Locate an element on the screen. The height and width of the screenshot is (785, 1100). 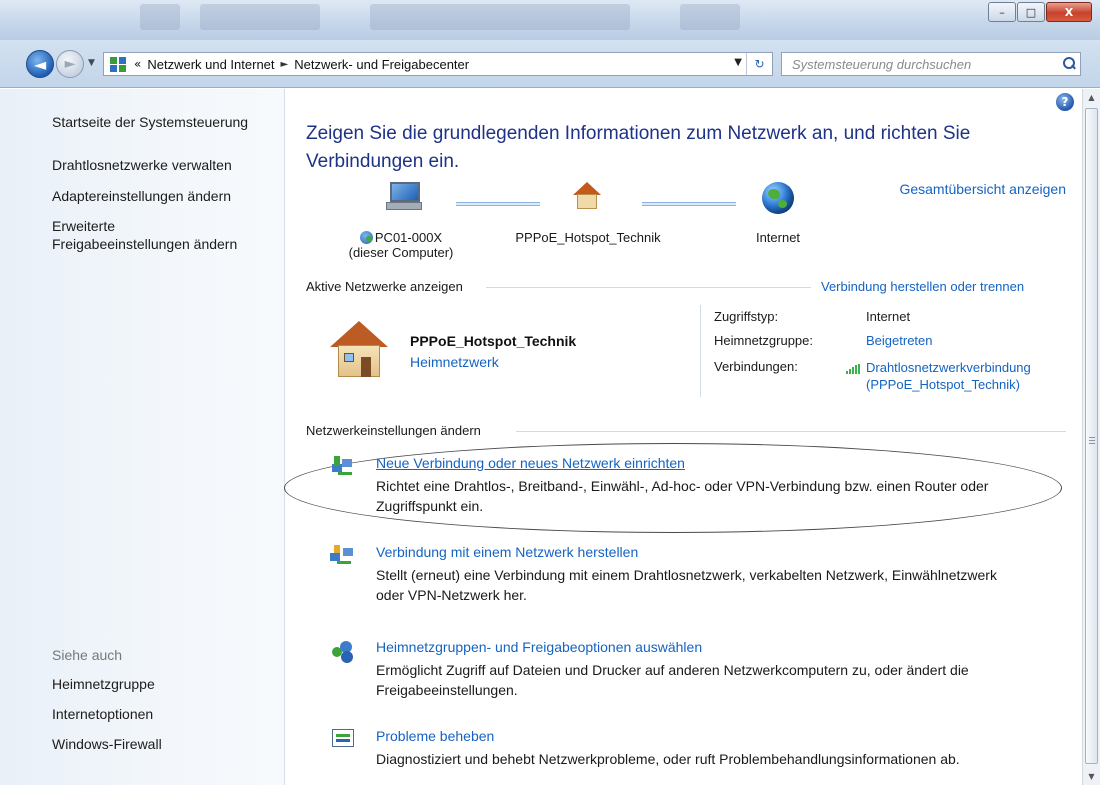
scroll-thumb is located at coordinates (1091, 436).